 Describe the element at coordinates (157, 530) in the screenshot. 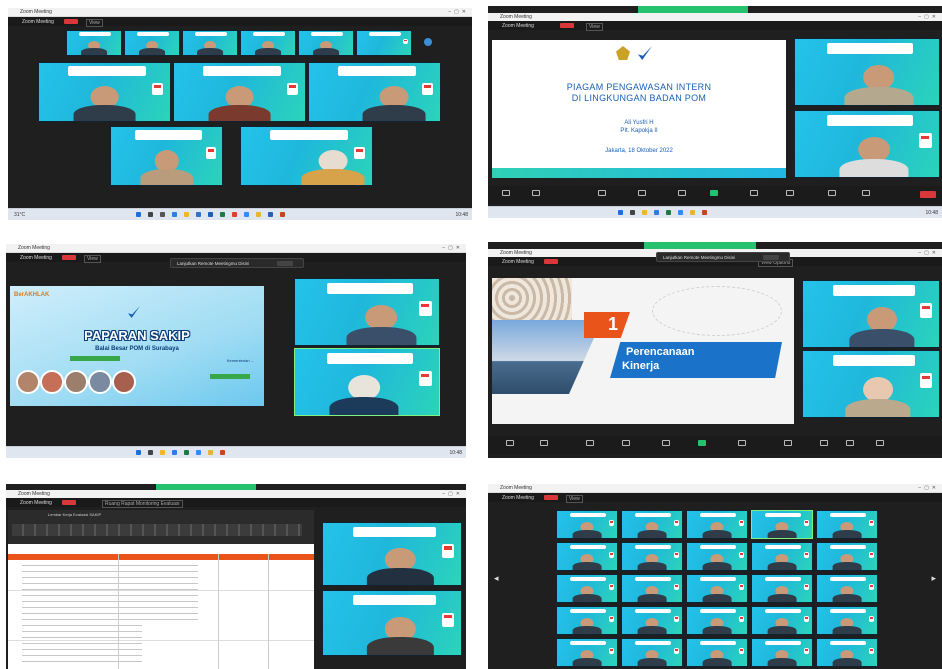

I see `ribbon-tools` at that location.